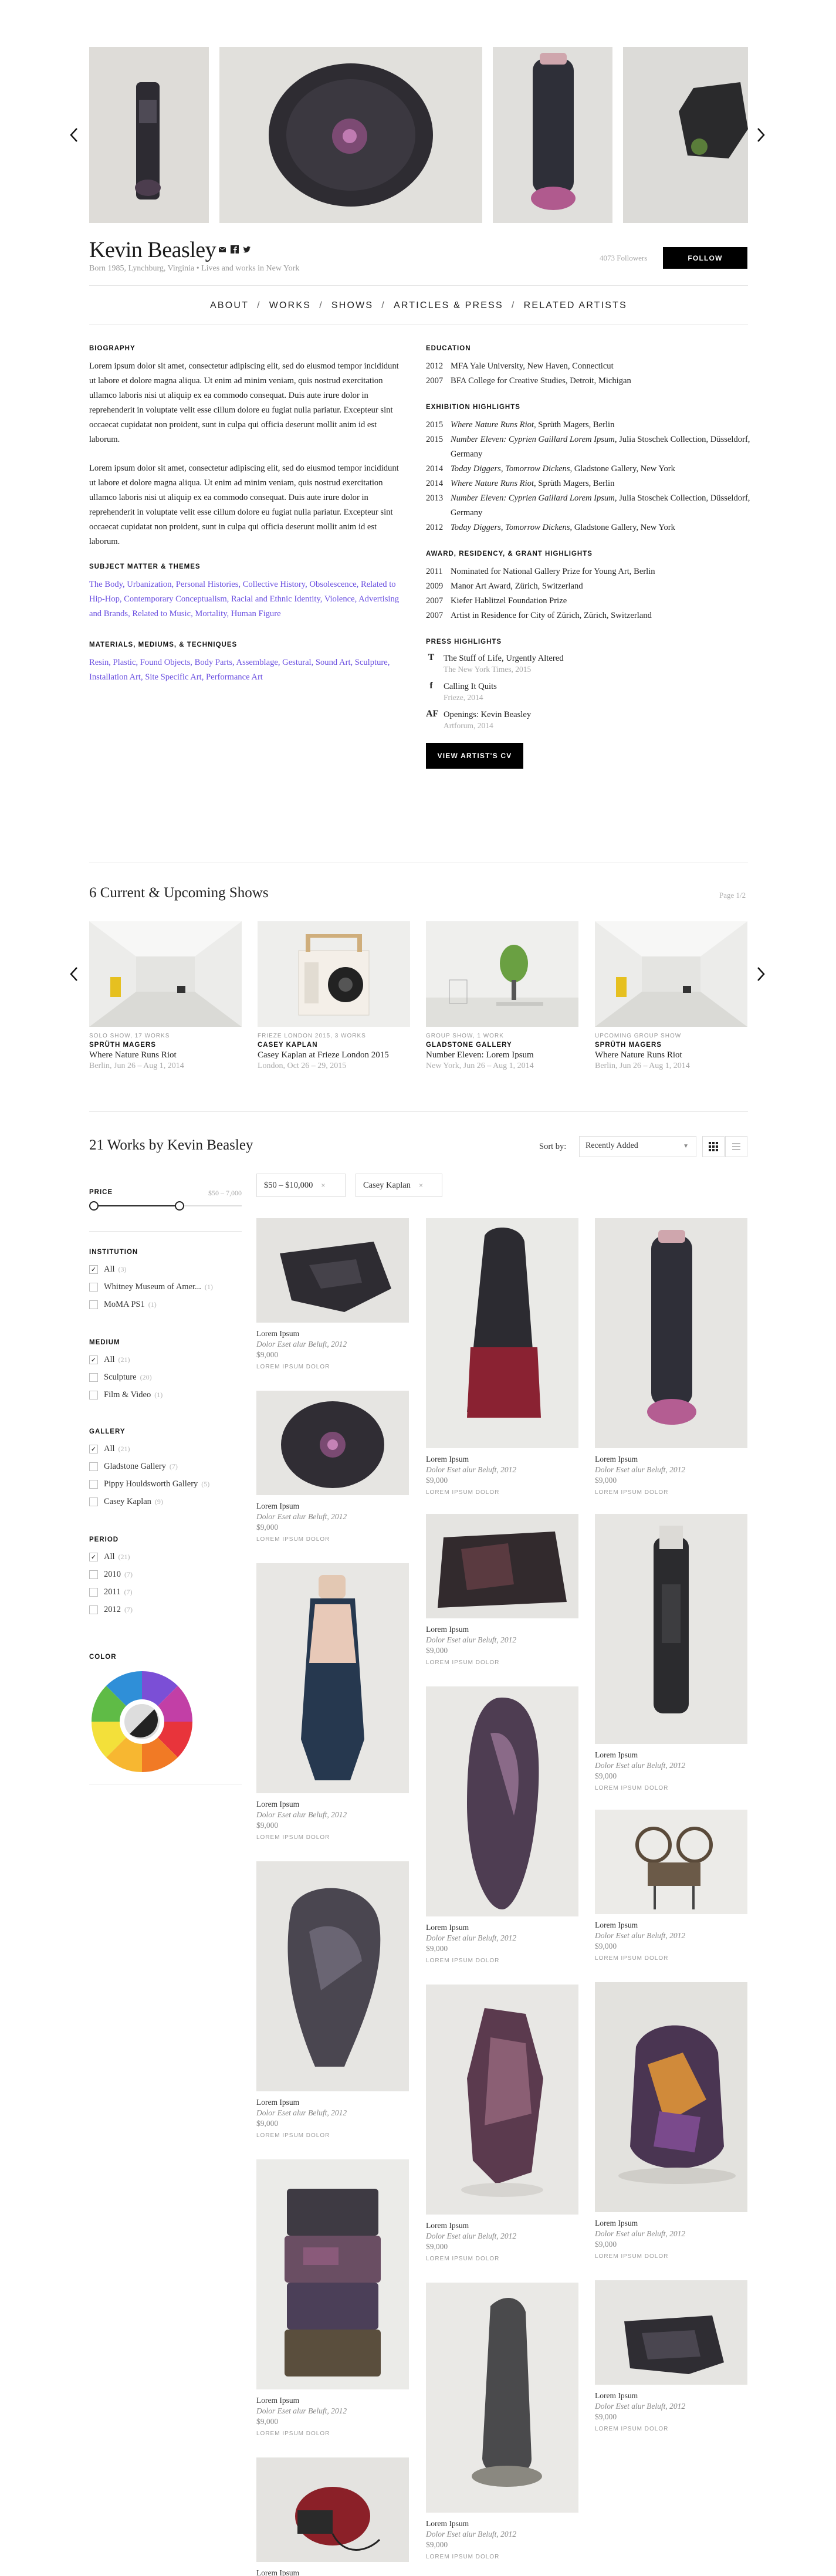 The height and width of the screenshot is (2576, 836). What do you see at coordinates (235, 249) in the screenshot?
I see `facebook-icon` at bounding box center [235, 249].